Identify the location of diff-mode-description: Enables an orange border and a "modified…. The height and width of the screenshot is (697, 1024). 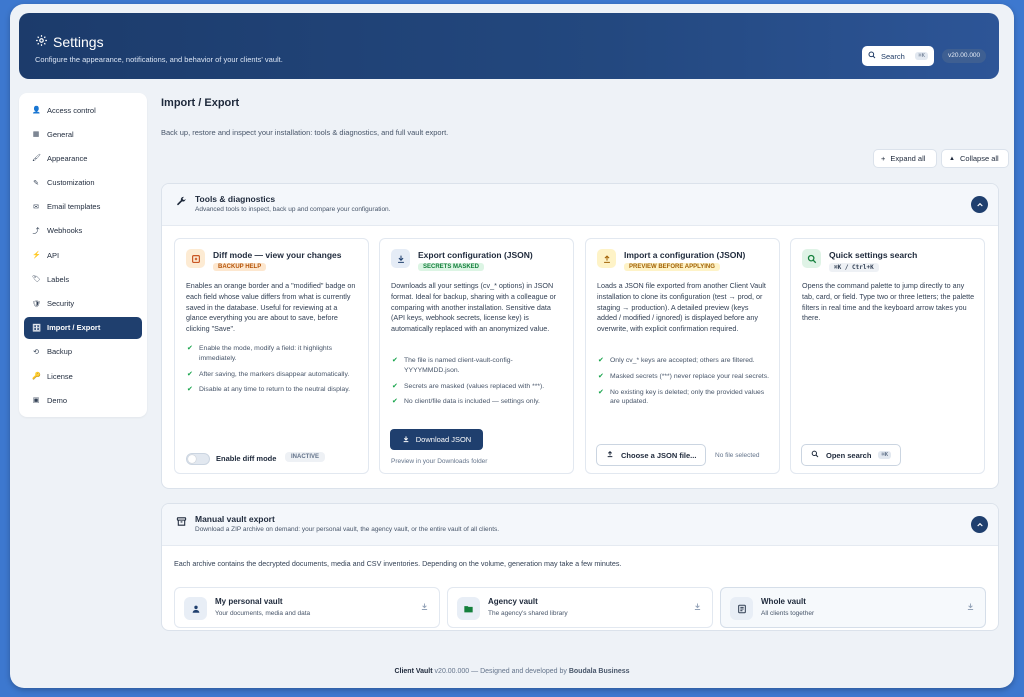
(271, 307).